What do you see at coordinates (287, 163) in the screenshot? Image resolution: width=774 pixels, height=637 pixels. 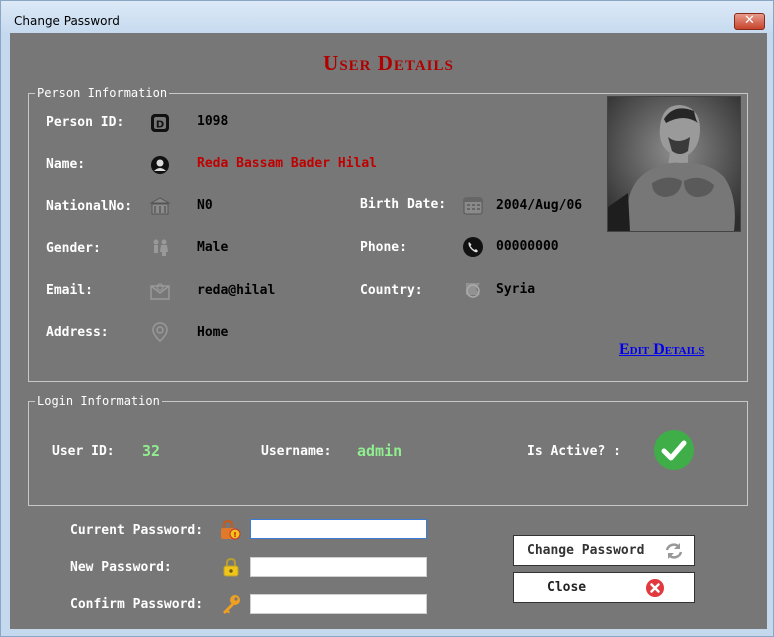 I see `name-value: Reda Bassam Bader Hilal` at bounding box center [287, 163].